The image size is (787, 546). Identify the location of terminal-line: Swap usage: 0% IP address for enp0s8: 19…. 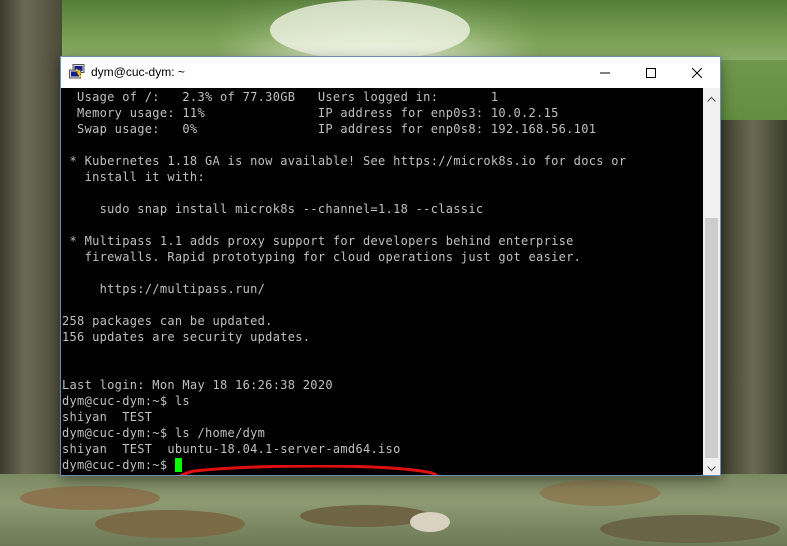
(329, 129).